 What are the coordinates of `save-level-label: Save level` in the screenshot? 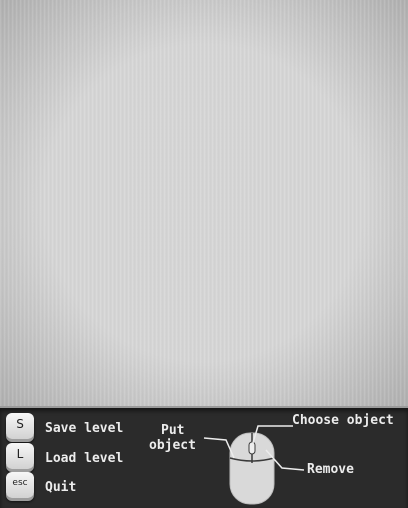 It's located at (84, 428).